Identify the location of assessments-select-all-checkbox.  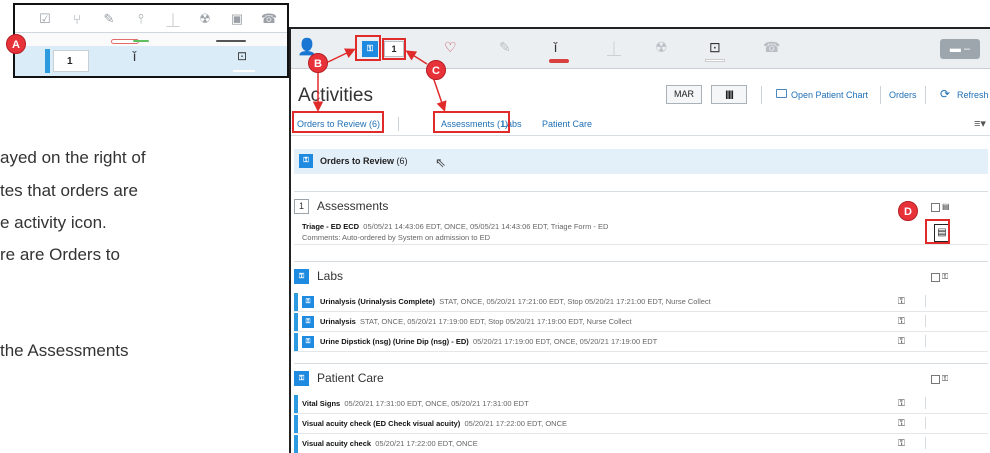
(935, 207).